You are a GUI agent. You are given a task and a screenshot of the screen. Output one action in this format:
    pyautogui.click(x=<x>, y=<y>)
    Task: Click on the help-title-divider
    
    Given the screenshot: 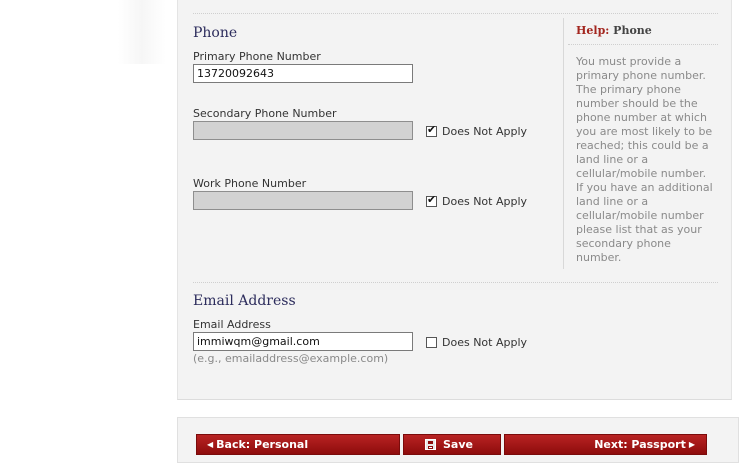 What is the action you would take?
    pyautogui.click(x=643, y=44)
    